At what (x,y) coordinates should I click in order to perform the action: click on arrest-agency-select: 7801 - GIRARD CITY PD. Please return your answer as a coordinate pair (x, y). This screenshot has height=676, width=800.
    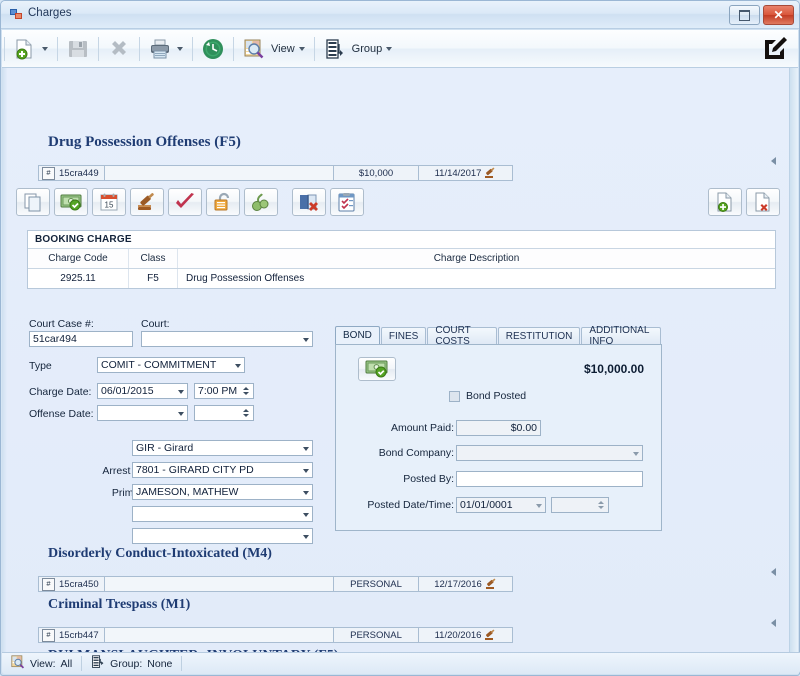
    Looking at the image, I should click on (222, 470).